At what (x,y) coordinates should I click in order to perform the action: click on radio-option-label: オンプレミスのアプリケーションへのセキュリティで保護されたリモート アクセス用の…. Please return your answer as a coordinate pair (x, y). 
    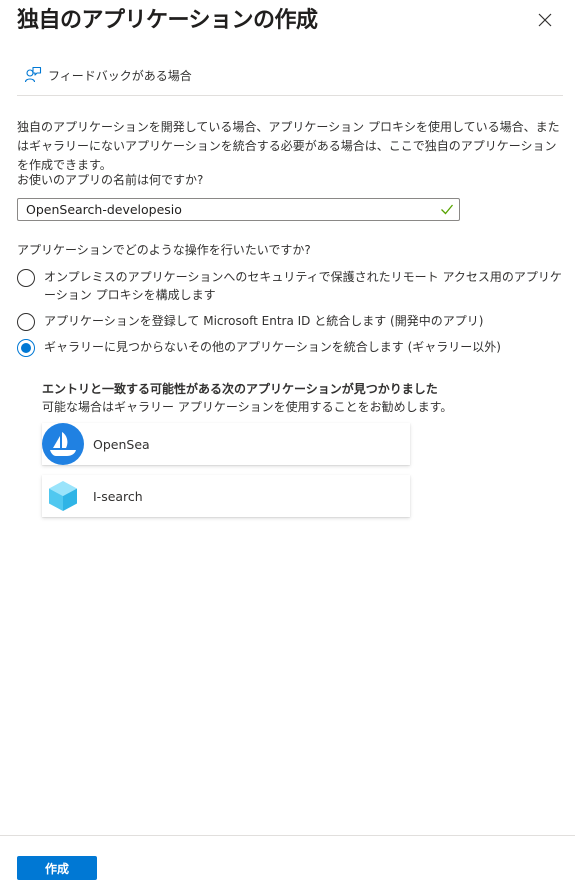
    Looking at the image, I should click on (303, 286).